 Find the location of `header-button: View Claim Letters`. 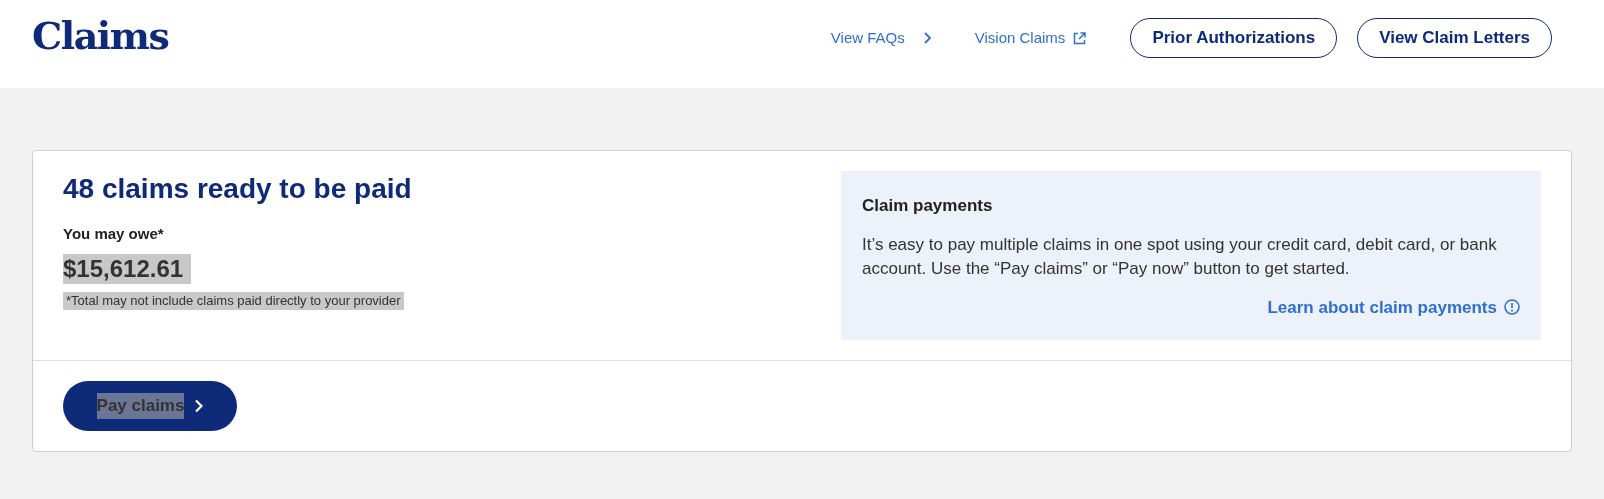

header-button: View Claim Letters is located at coordinates (1454, 38).